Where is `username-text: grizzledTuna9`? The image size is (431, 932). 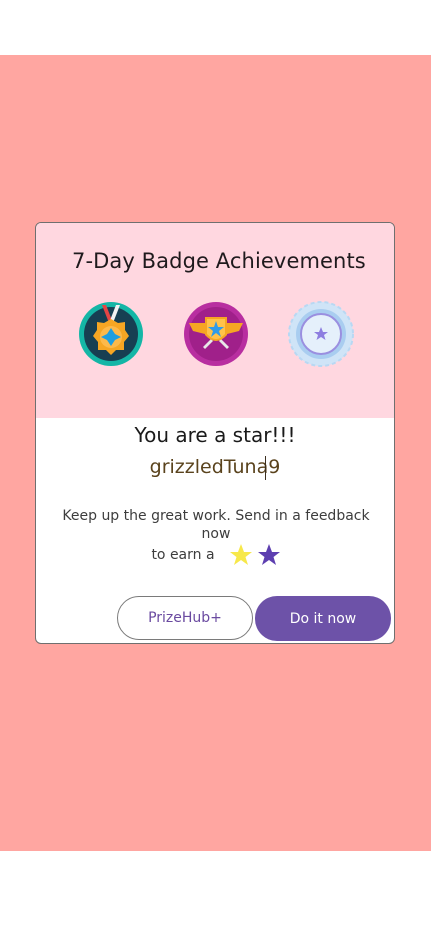
username-text: grizzledTuna9 is located at coordinates (215, 467).